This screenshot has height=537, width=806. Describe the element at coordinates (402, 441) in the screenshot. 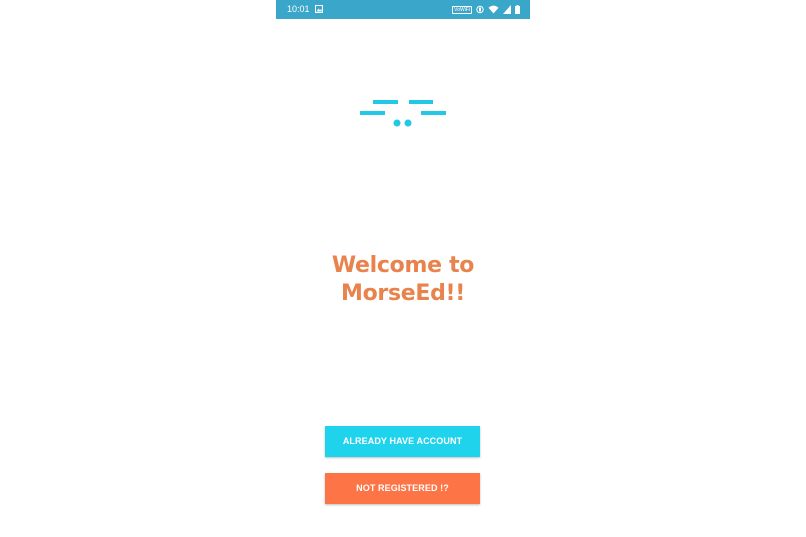

I see `already-have-account-button: ALREADY HAVE ACCOUNT` at that location.